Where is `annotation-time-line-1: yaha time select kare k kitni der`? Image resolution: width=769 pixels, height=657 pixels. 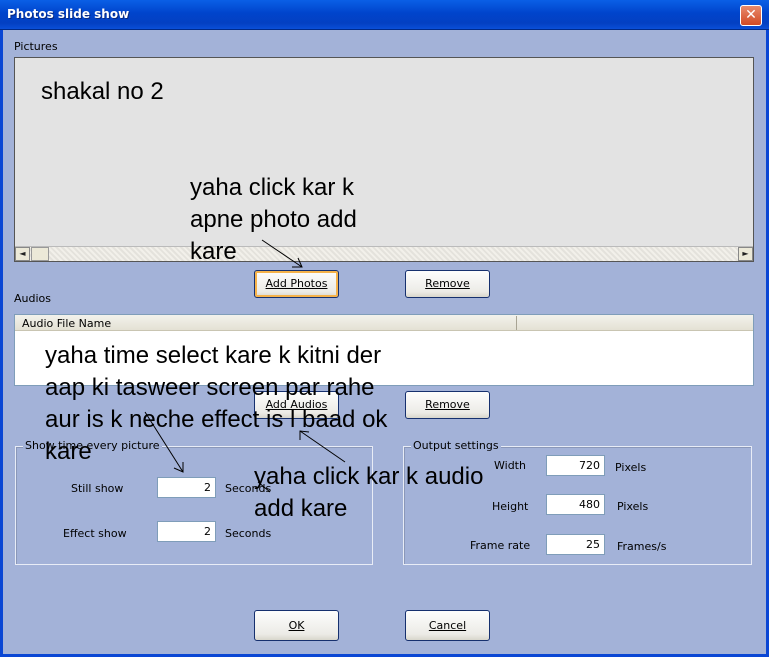
annotation-time-line-1: yaha time select kare k kitni der is located at coordinates (213, 355).